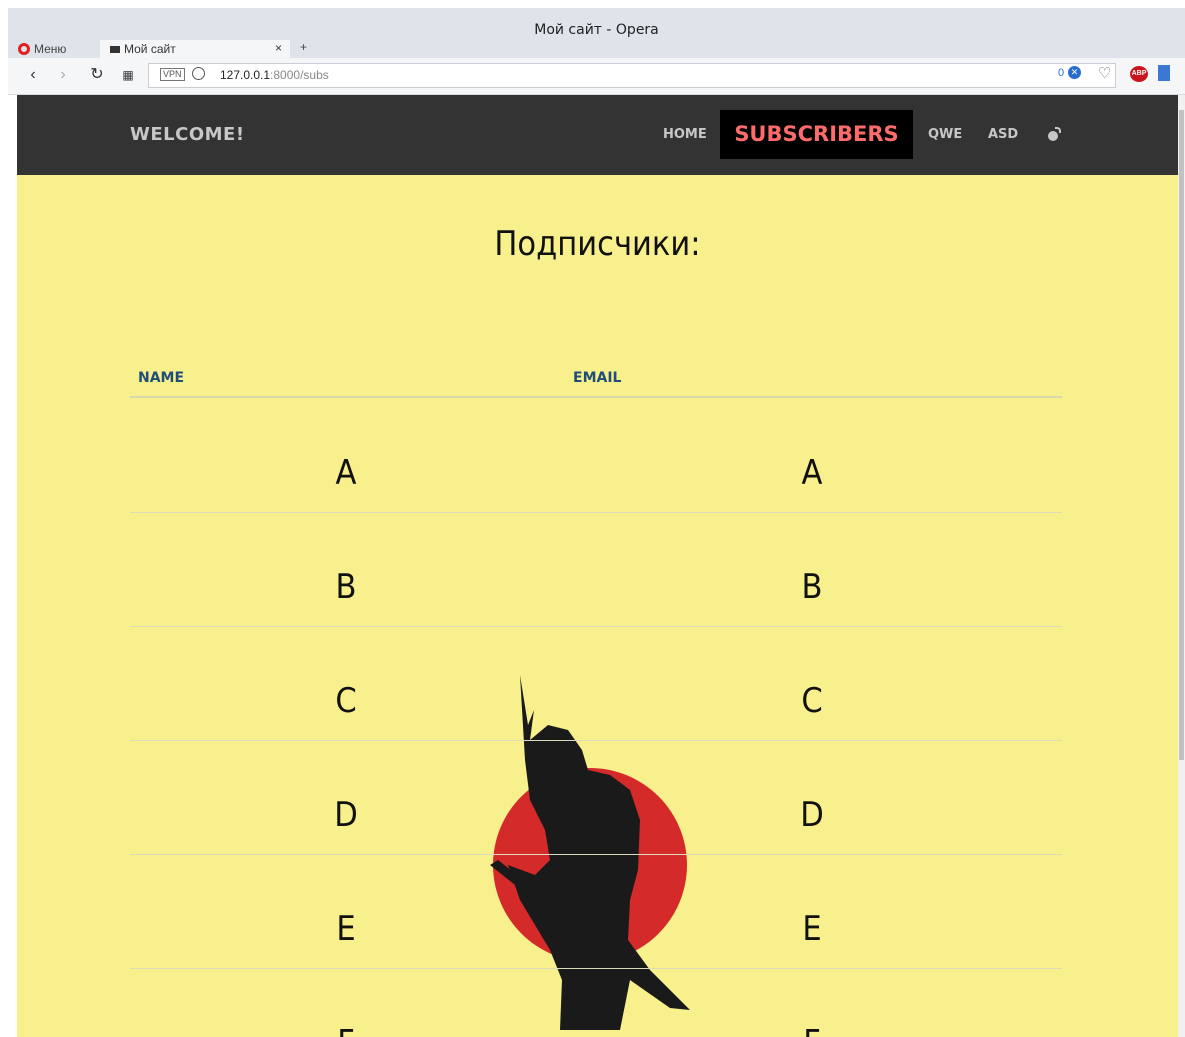  Describe the element at coordinates (1164, 73) in the screenshot. I see `translate-extension-icon` at that location.